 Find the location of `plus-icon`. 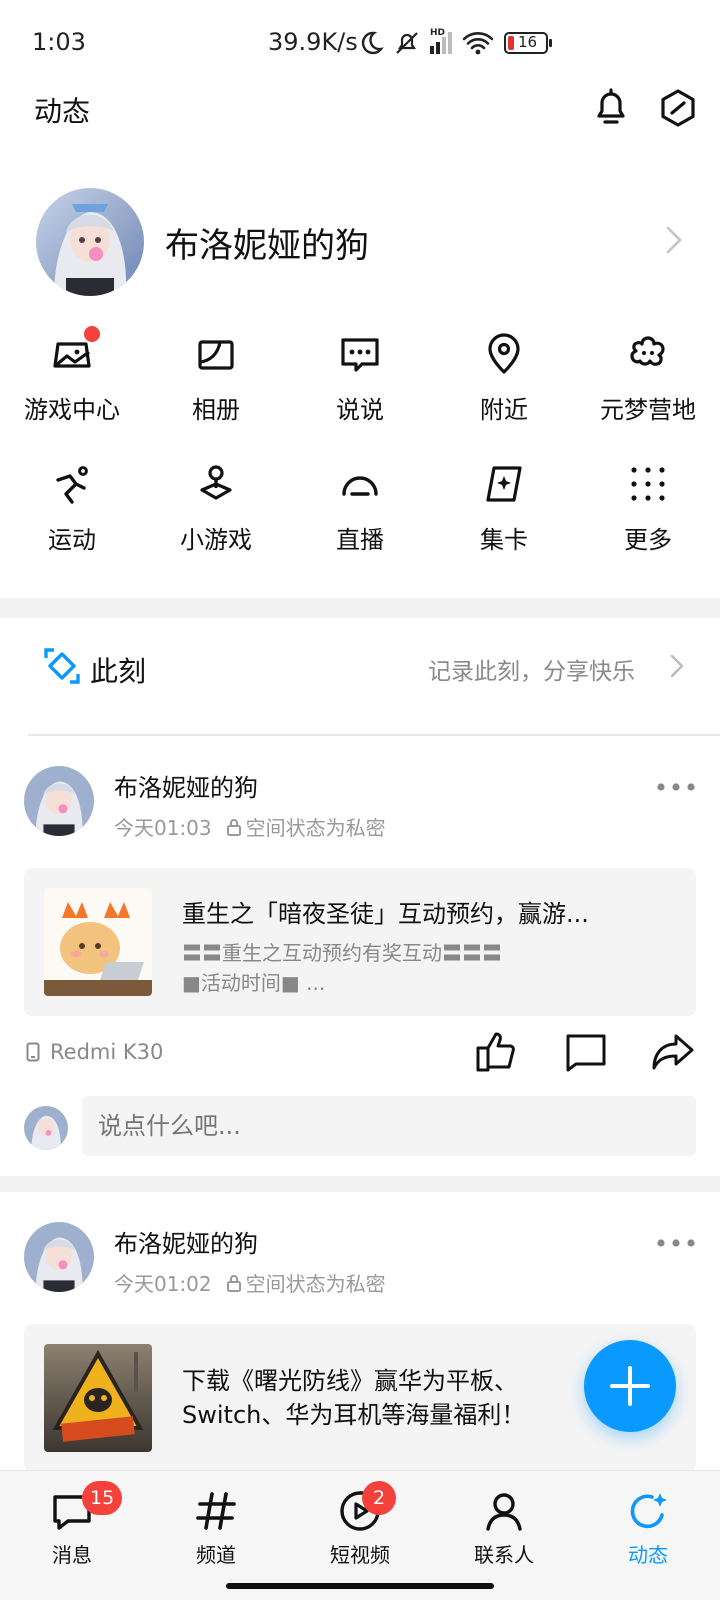

plus-icon is located at coordinates (630, 1386).